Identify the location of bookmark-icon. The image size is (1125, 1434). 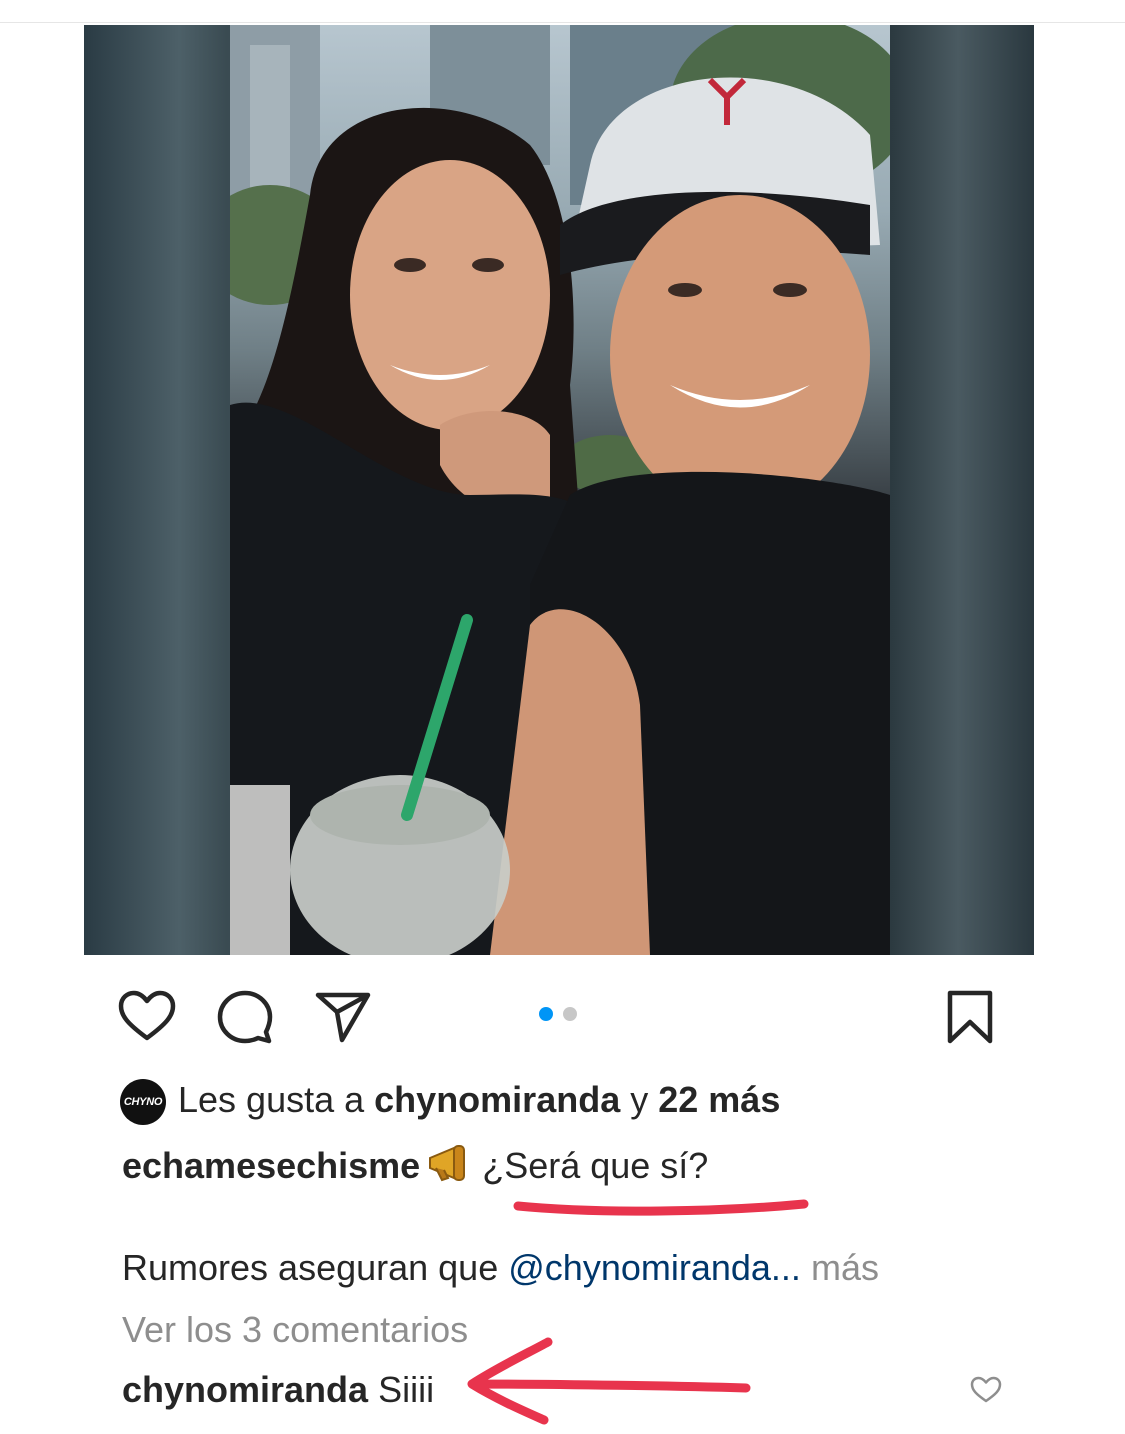
(970, 1017).